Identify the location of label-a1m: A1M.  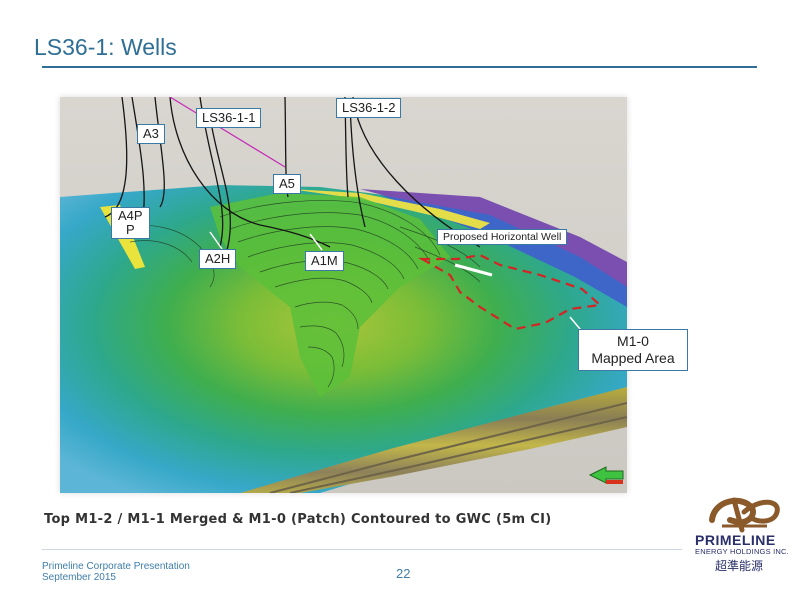
(324, 261).